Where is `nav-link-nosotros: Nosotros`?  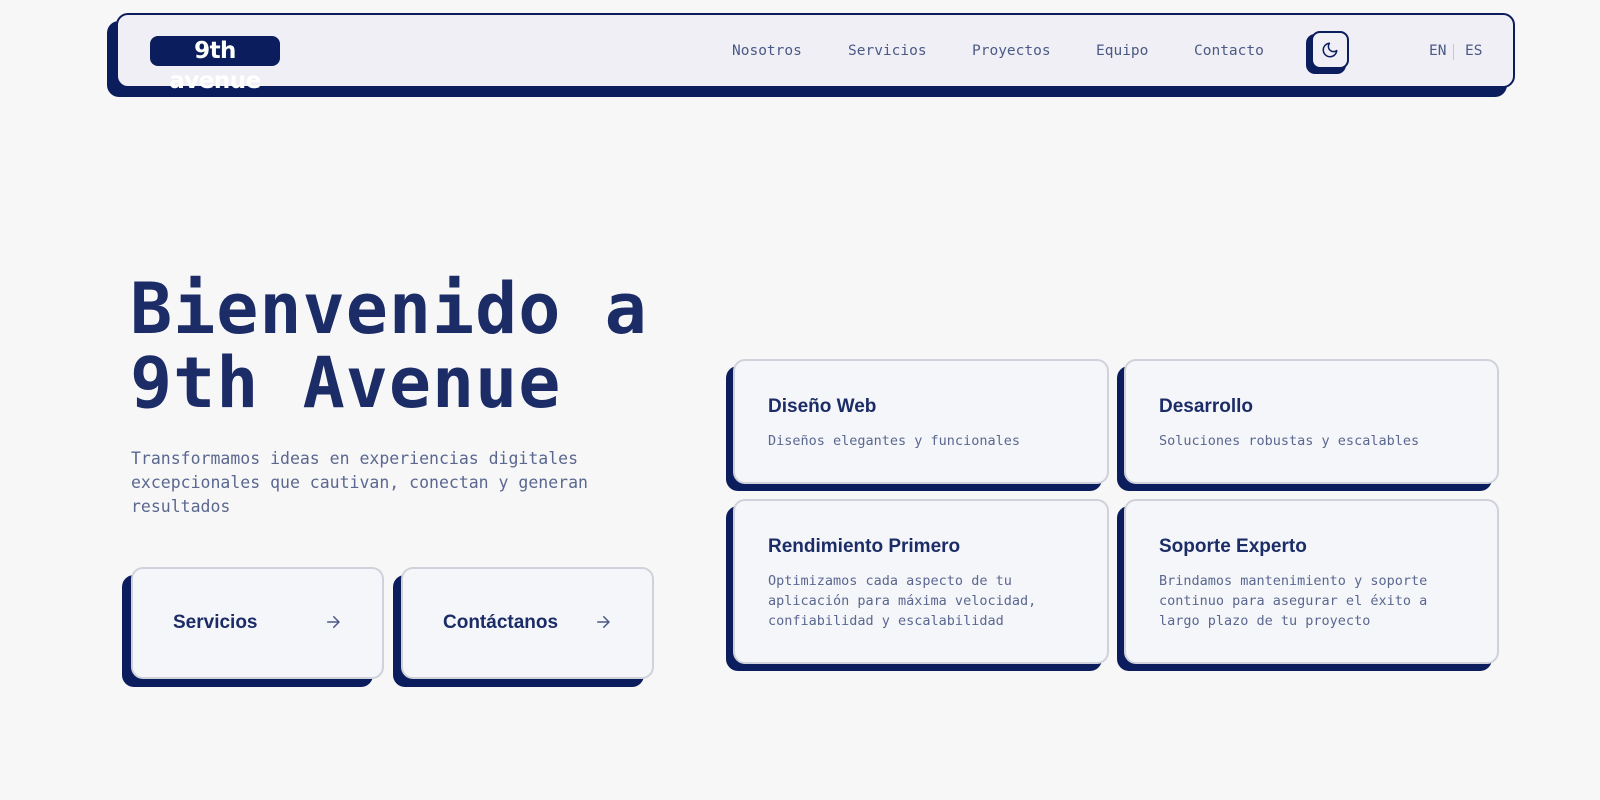 nav-link-nosotros: Nosotros is located at coordinates (767, 51).